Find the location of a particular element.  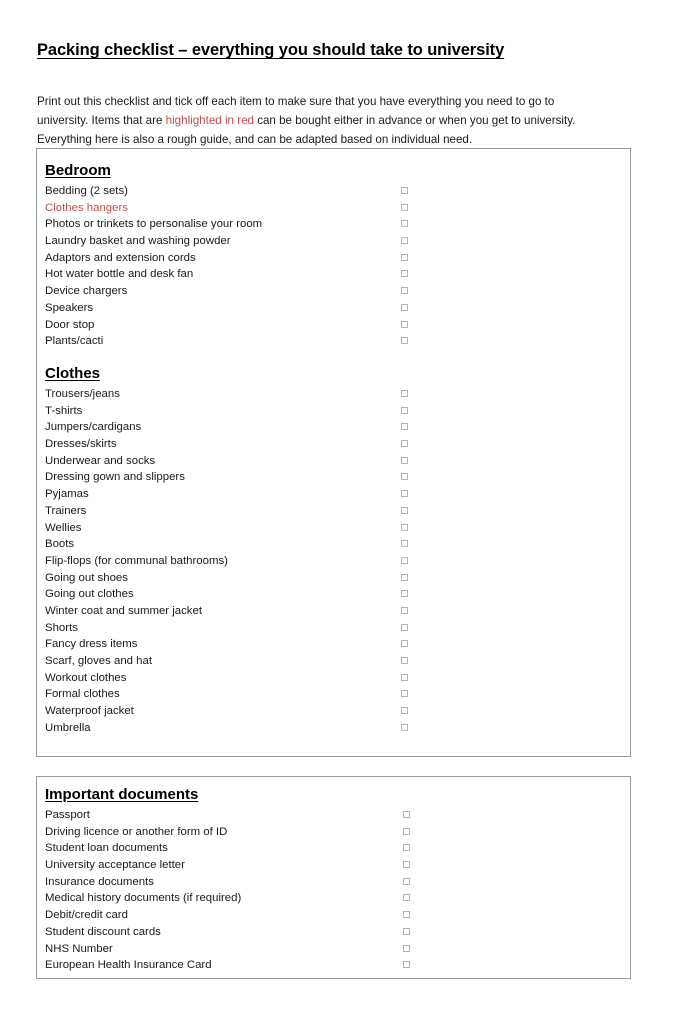

checklist-item-label: University acceptance letter is located at coordinates (115, 865).